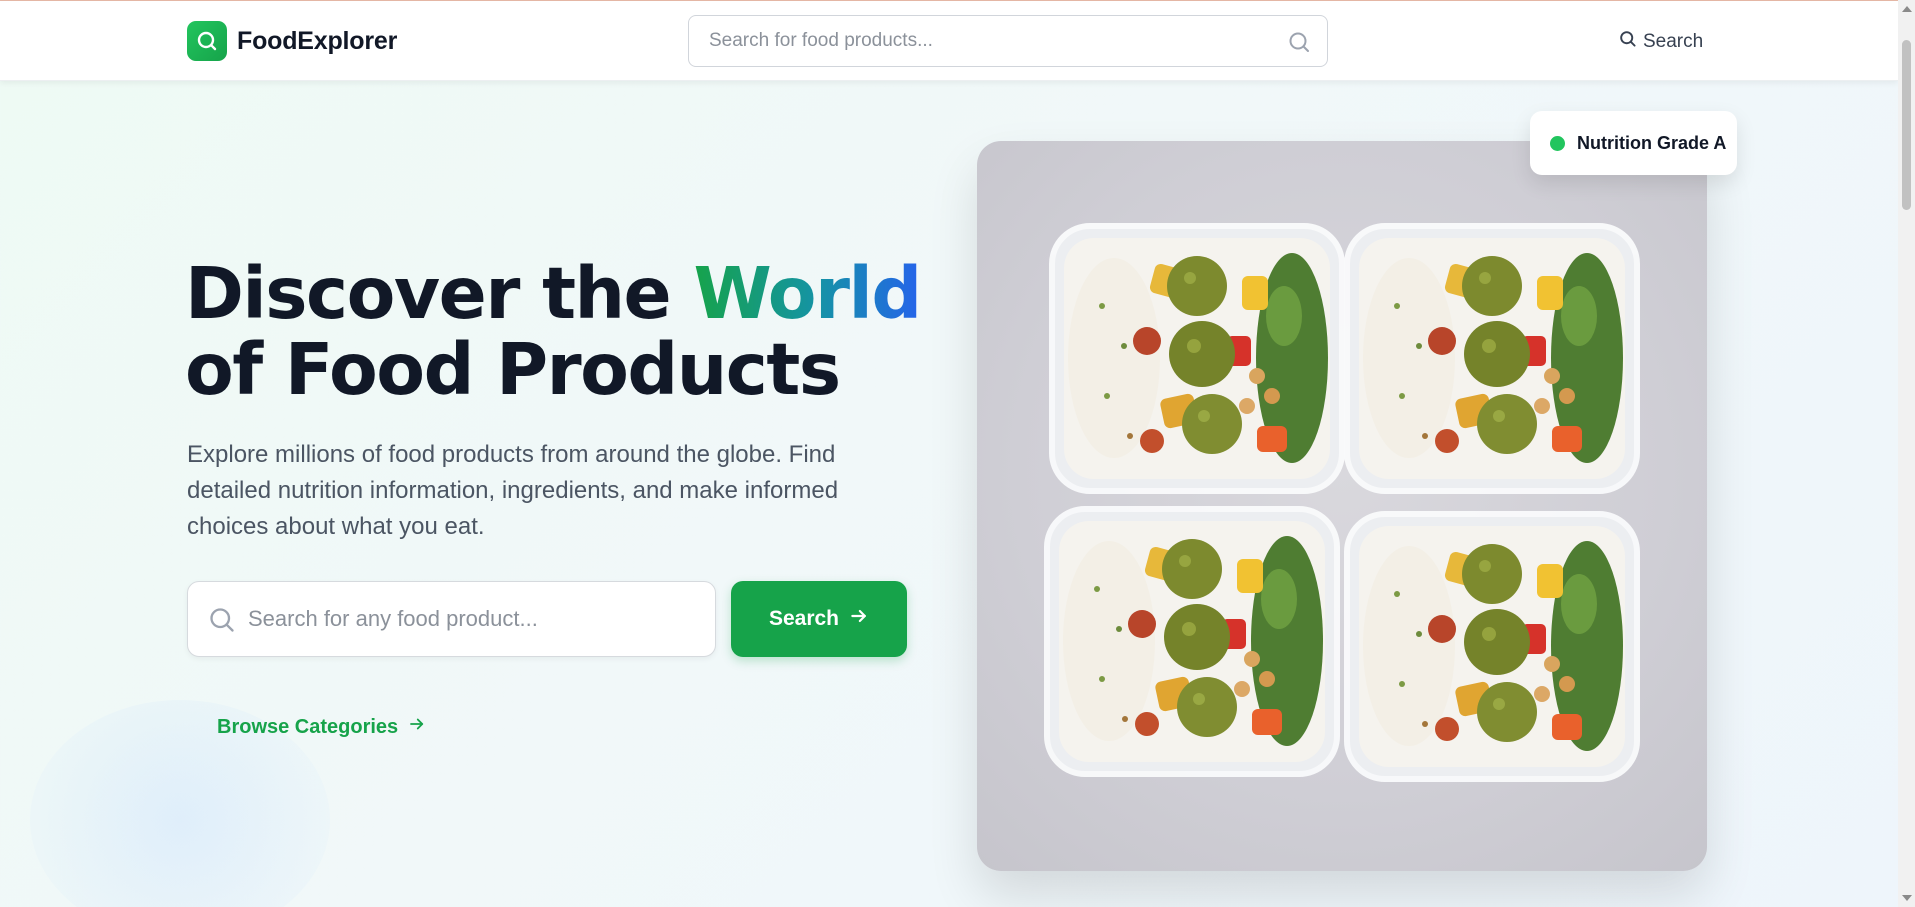 This screenshot has width=1915, height=907. What do you see at coordinates (1906, 453) in the screenshot?
I see `page-scrollbar` at bounding box center [1906, 453].